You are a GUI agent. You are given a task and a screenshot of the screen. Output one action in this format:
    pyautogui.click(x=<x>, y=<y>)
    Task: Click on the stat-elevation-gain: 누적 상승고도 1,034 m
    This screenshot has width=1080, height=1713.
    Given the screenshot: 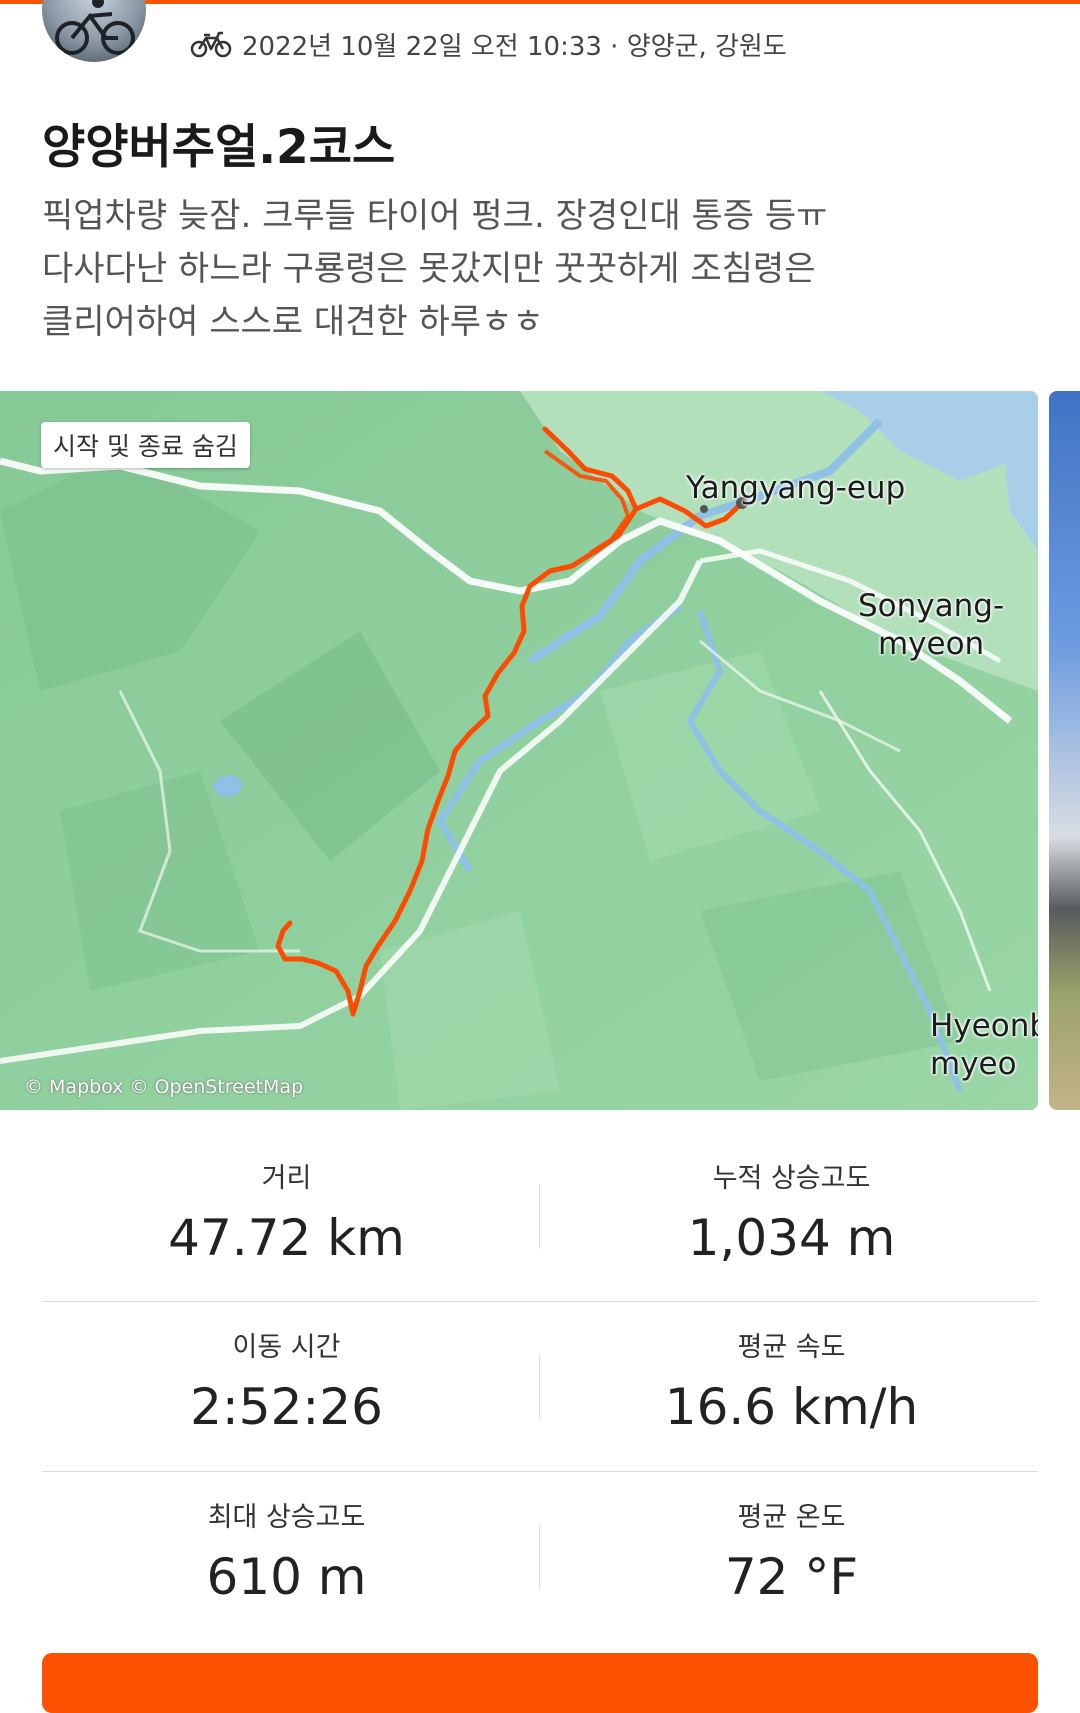 What is the action you would take?
    pyautogui.click(x=791, y=1211)
    